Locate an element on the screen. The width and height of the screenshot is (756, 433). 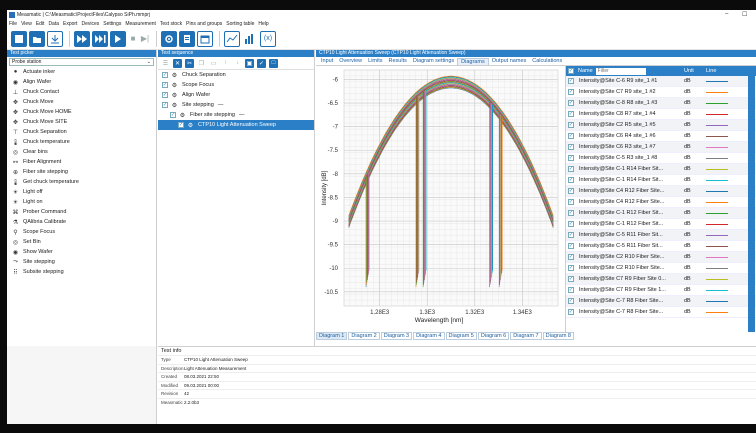
table-row: ✓ Intensity@Site C-5 R3 site_1 #8 dB is located at coordinates (661, 158).